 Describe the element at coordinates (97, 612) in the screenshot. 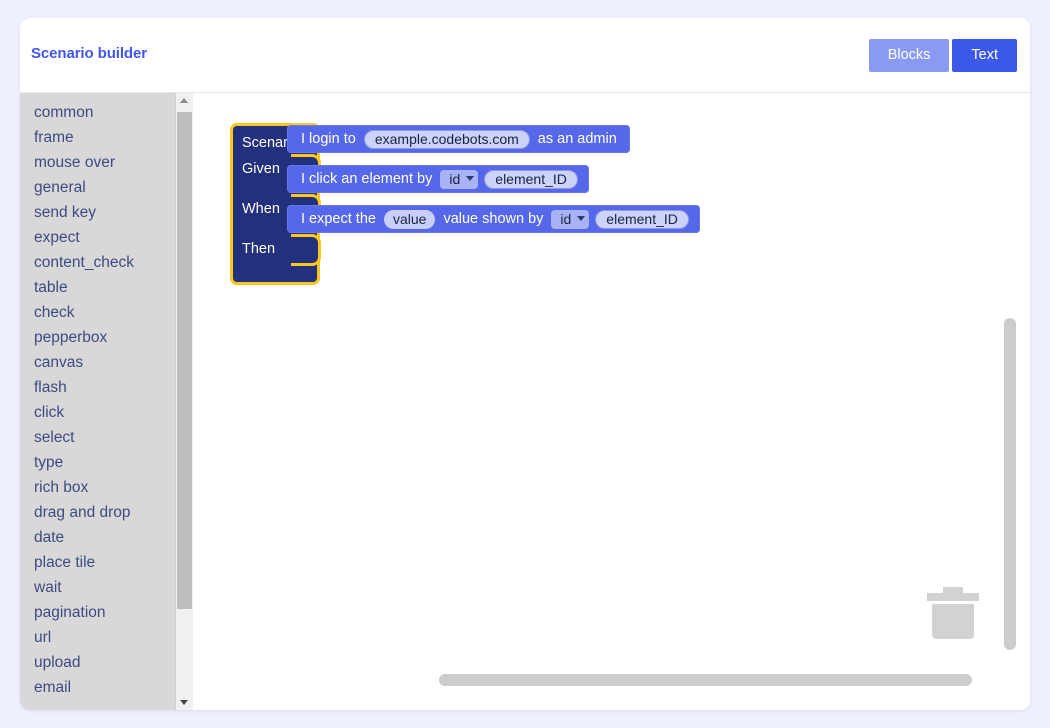

I see `toolbox-item: pagination` at that location.